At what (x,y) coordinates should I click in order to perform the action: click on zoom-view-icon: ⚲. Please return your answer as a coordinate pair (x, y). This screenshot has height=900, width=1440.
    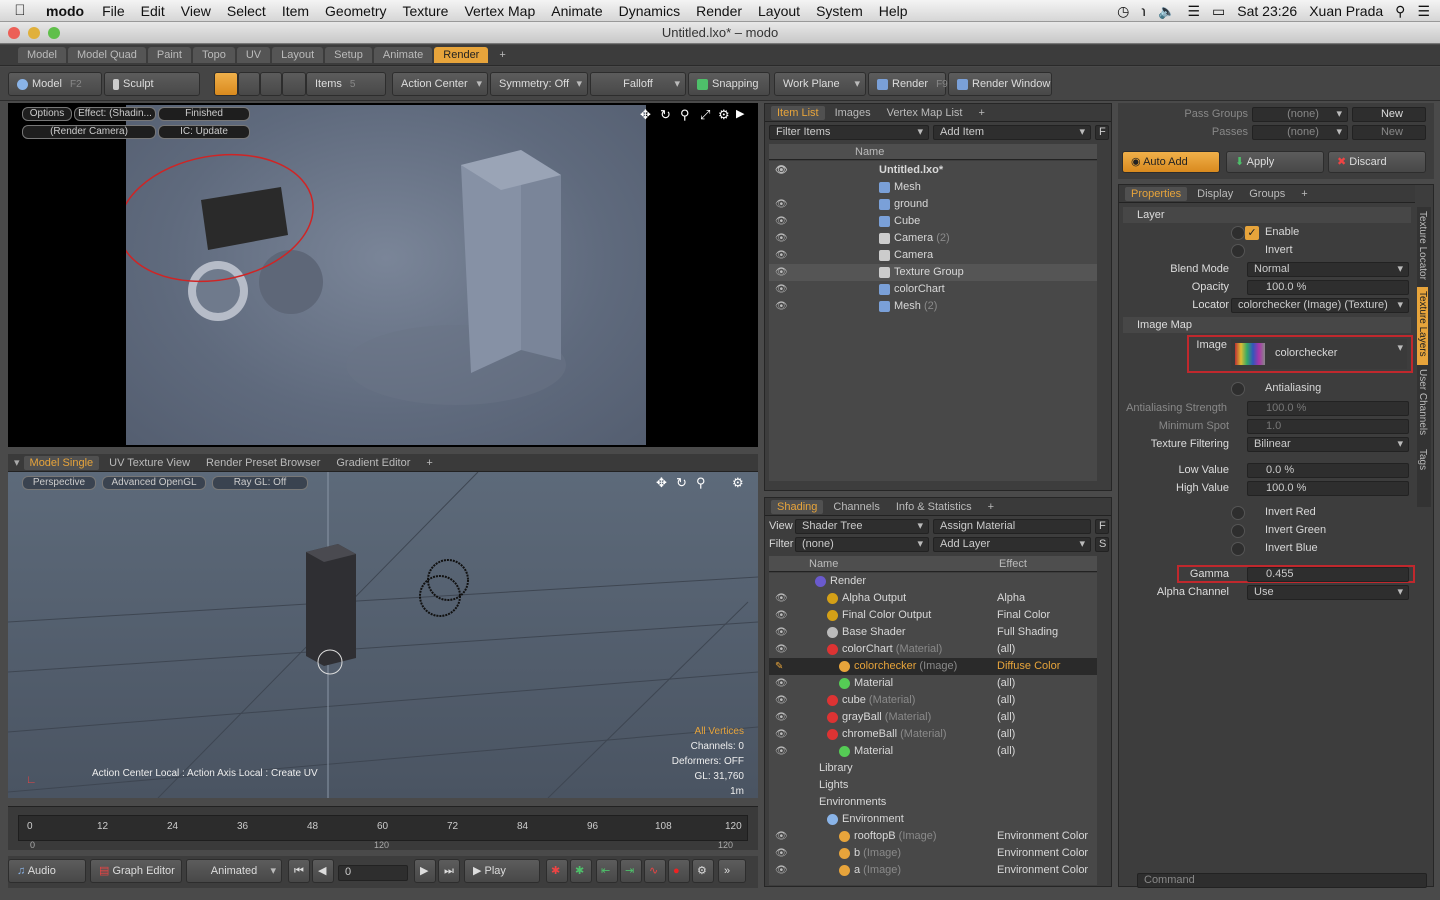
    Looking at the image, I should click on (685, 115).